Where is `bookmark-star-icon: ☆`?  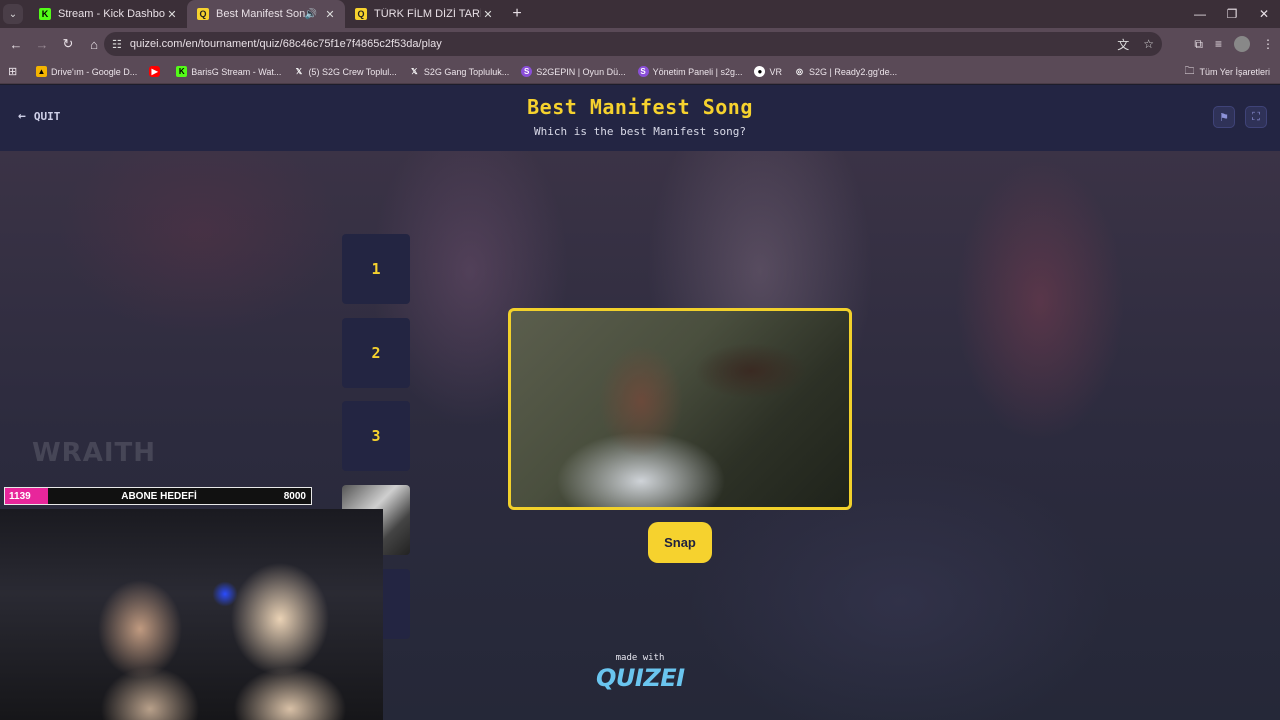
bookmark-star-icon: ☆ is located at coordinates (1148, 44).